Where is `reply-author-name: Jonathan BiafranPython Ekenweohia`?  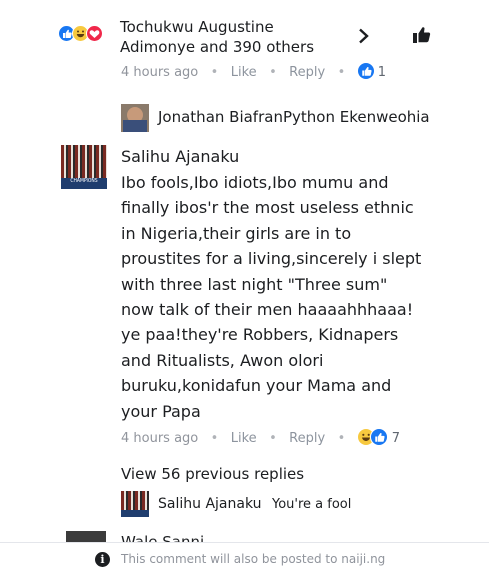
reply-author-name: Jonathan BiafranPython Ekenweohia is located at coordinates (294, 117).